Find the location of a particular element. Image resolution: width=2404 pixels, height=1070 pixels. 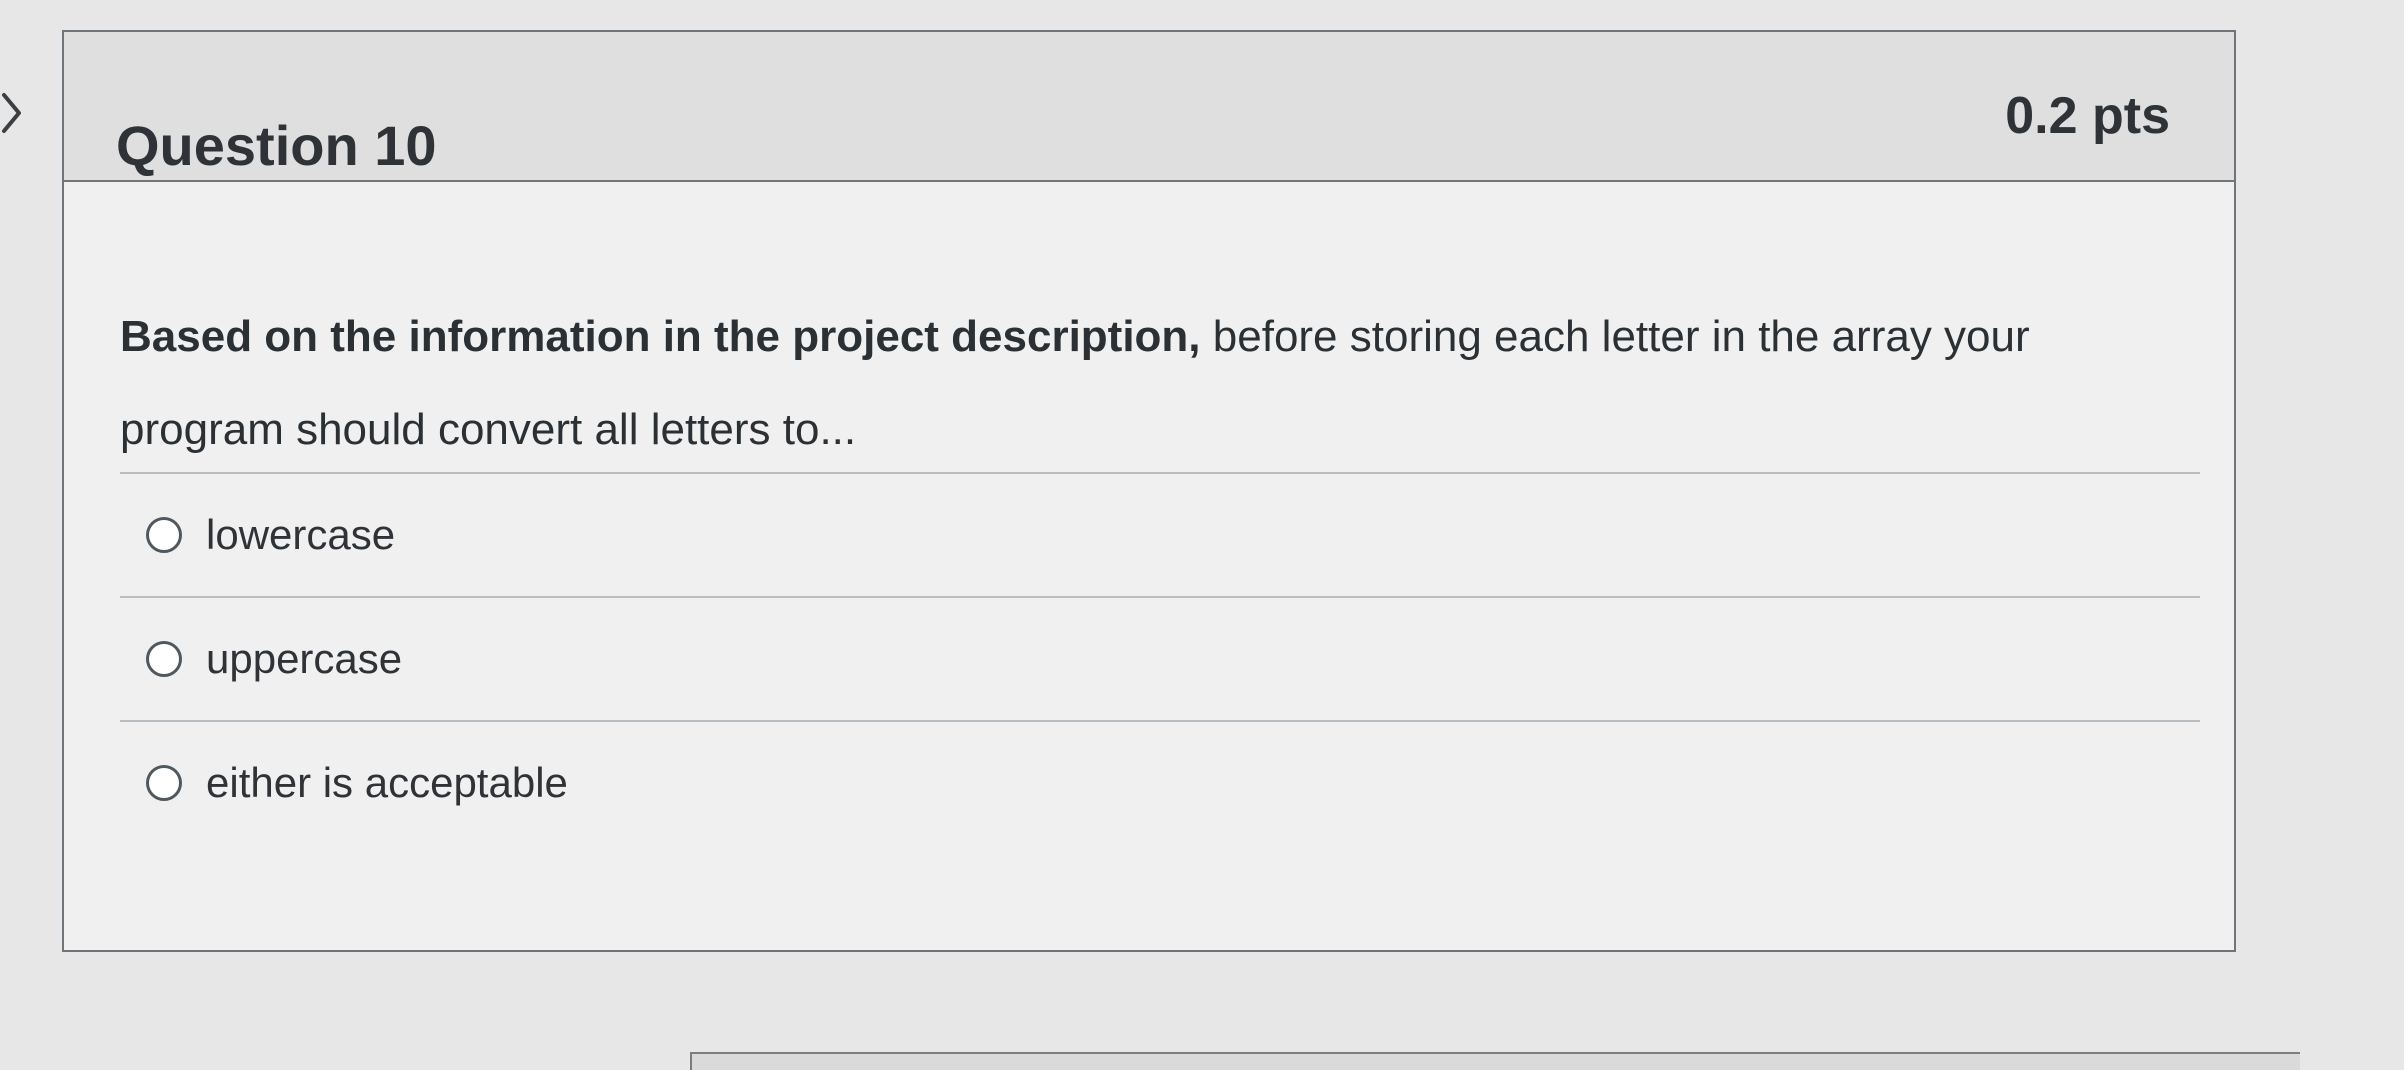

answer-option-lowercase: lowercase is located at coordinates (1160, 535).